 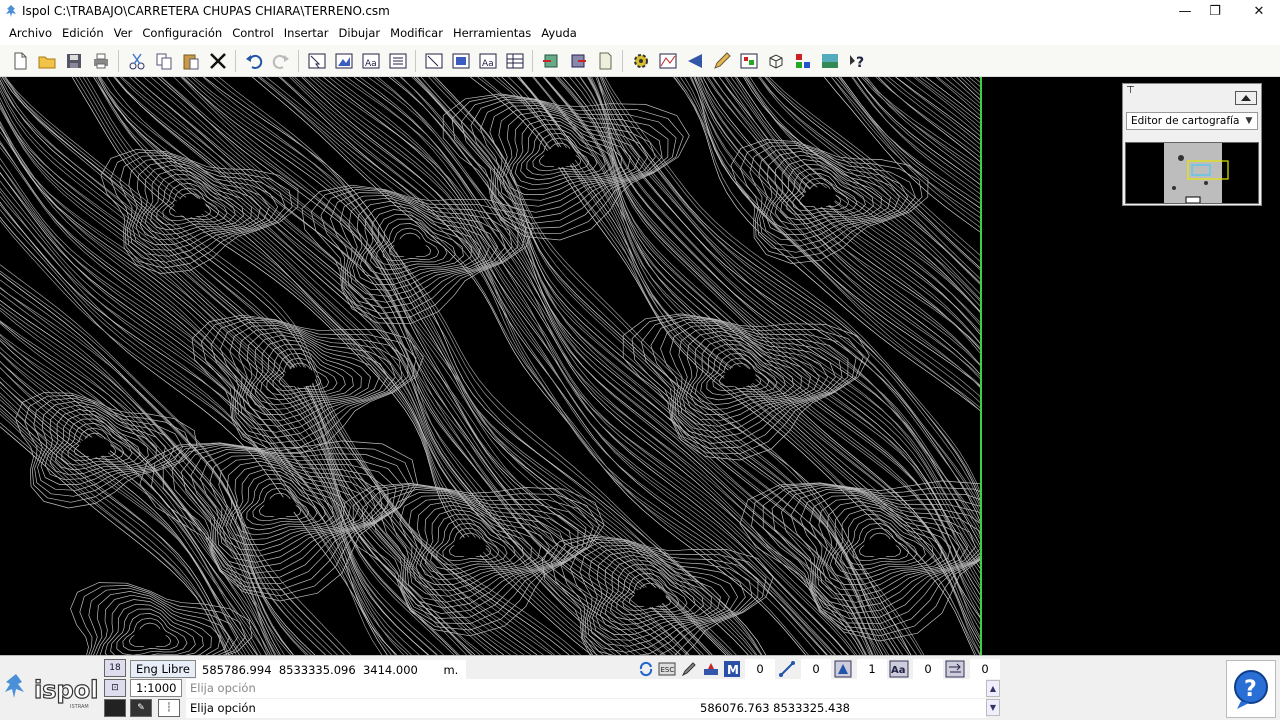 I want to click on refresh-icon, so click(x=646, y=669).